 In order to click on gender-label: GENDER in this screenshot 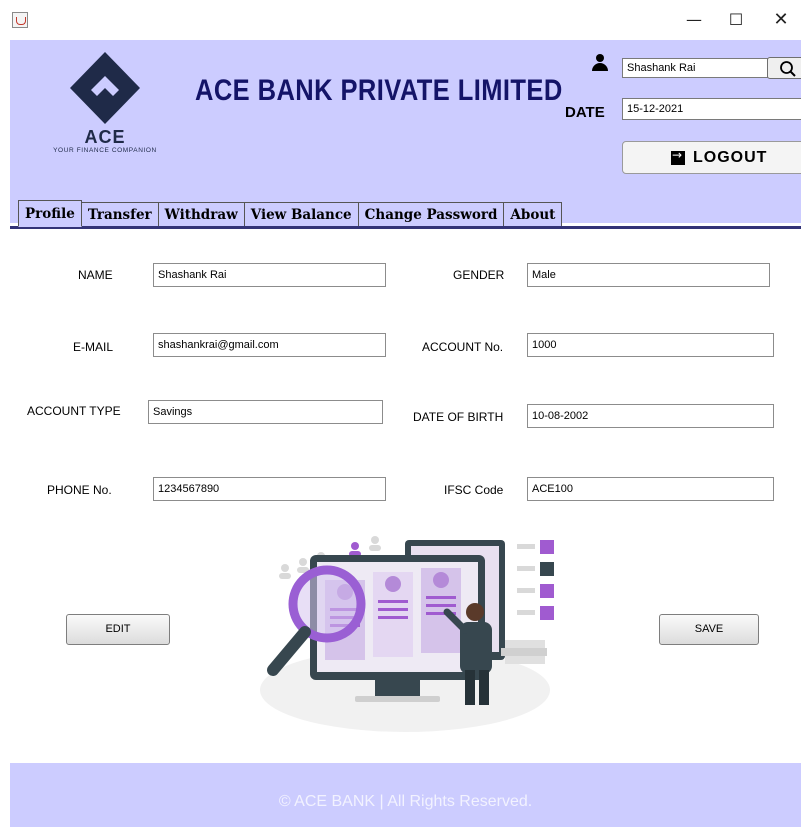, I will do `click(479, 275)`.